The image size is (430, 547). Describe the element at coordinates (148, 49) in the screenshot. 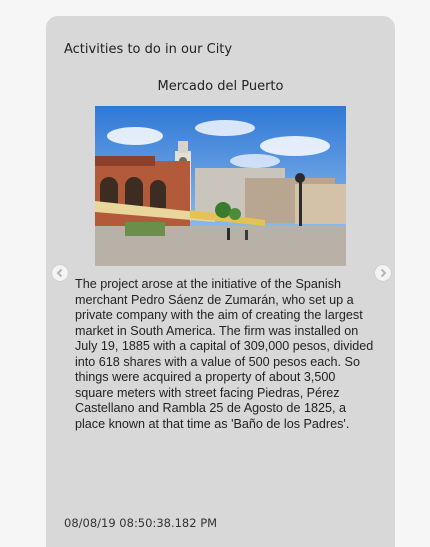

I see `card-title: Activities to do in our City` at that location.